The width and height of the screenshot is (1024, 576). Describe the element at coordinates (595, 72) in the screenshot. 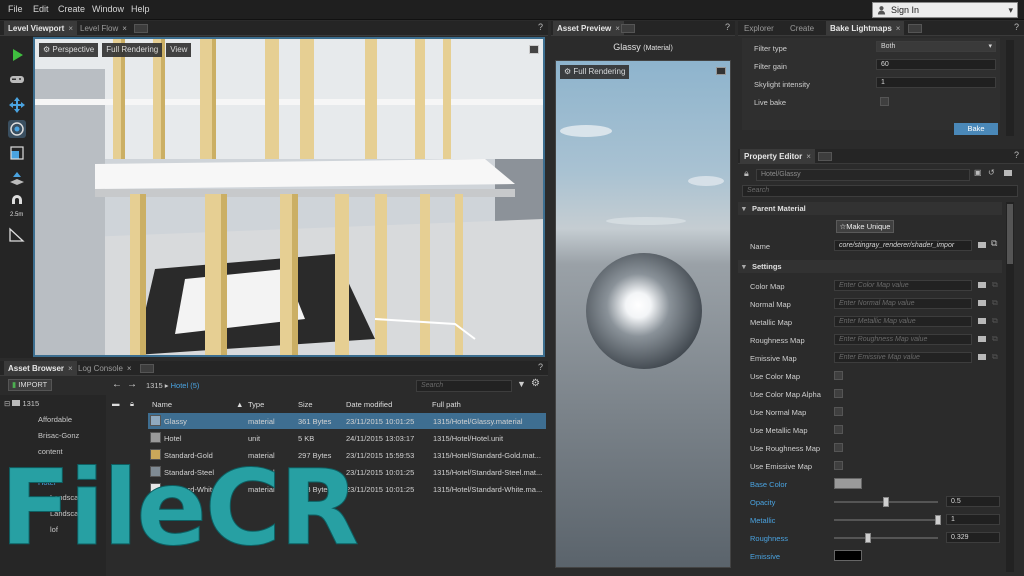

I see `preview-rendering-button: ⚙ Full Rendering` at that location.